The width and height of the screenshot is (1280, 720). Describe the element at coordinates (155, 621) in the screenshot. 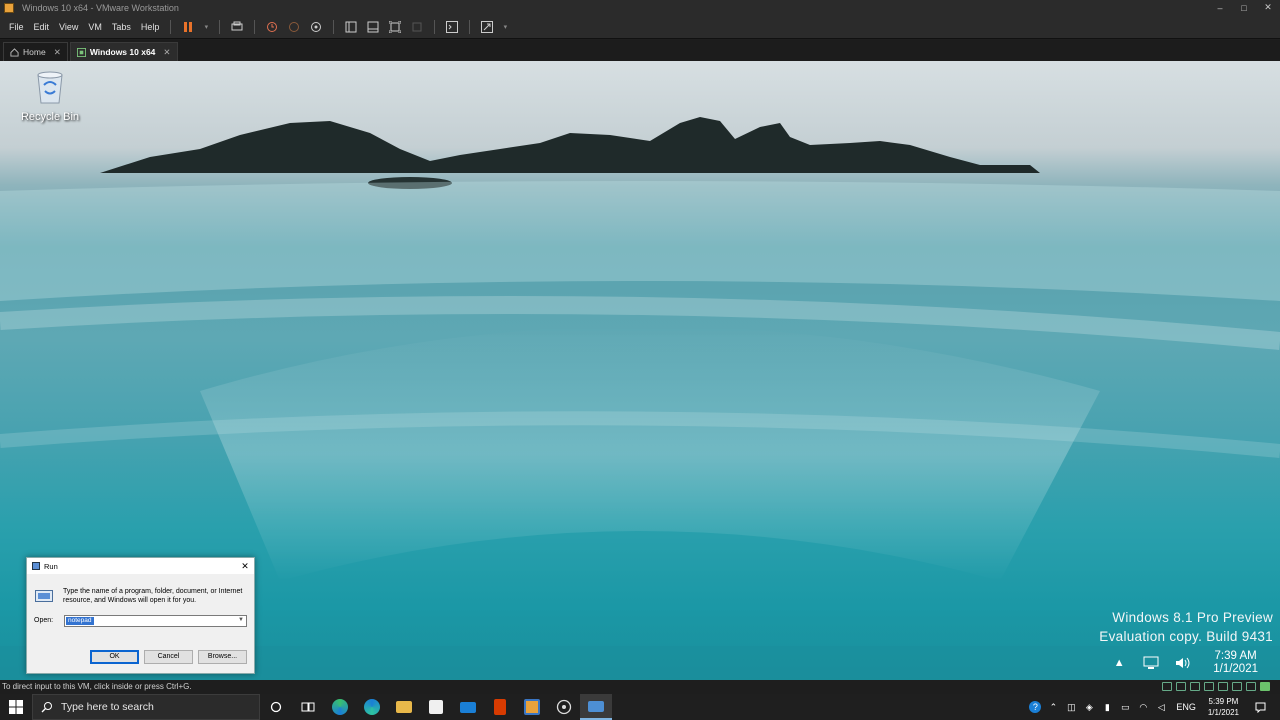

I see `open-combobox: notepad ▼` at that location.